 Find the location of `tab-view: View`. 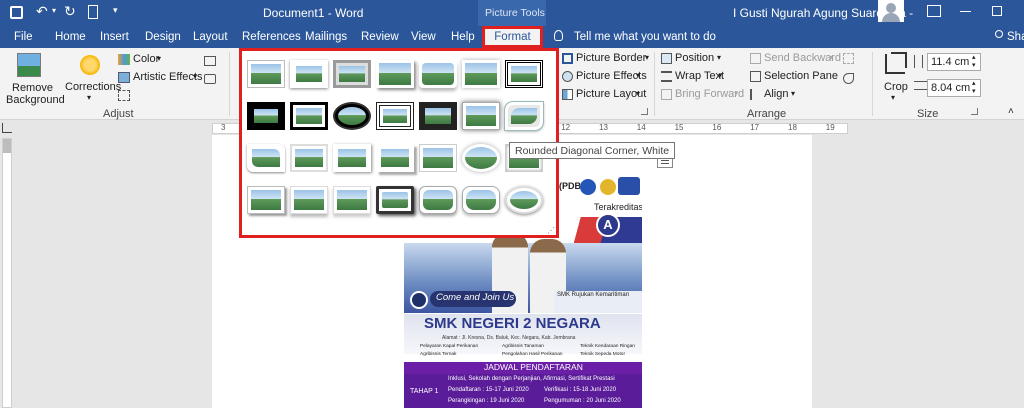

tab-view: View is located at coordinates (423, 37).